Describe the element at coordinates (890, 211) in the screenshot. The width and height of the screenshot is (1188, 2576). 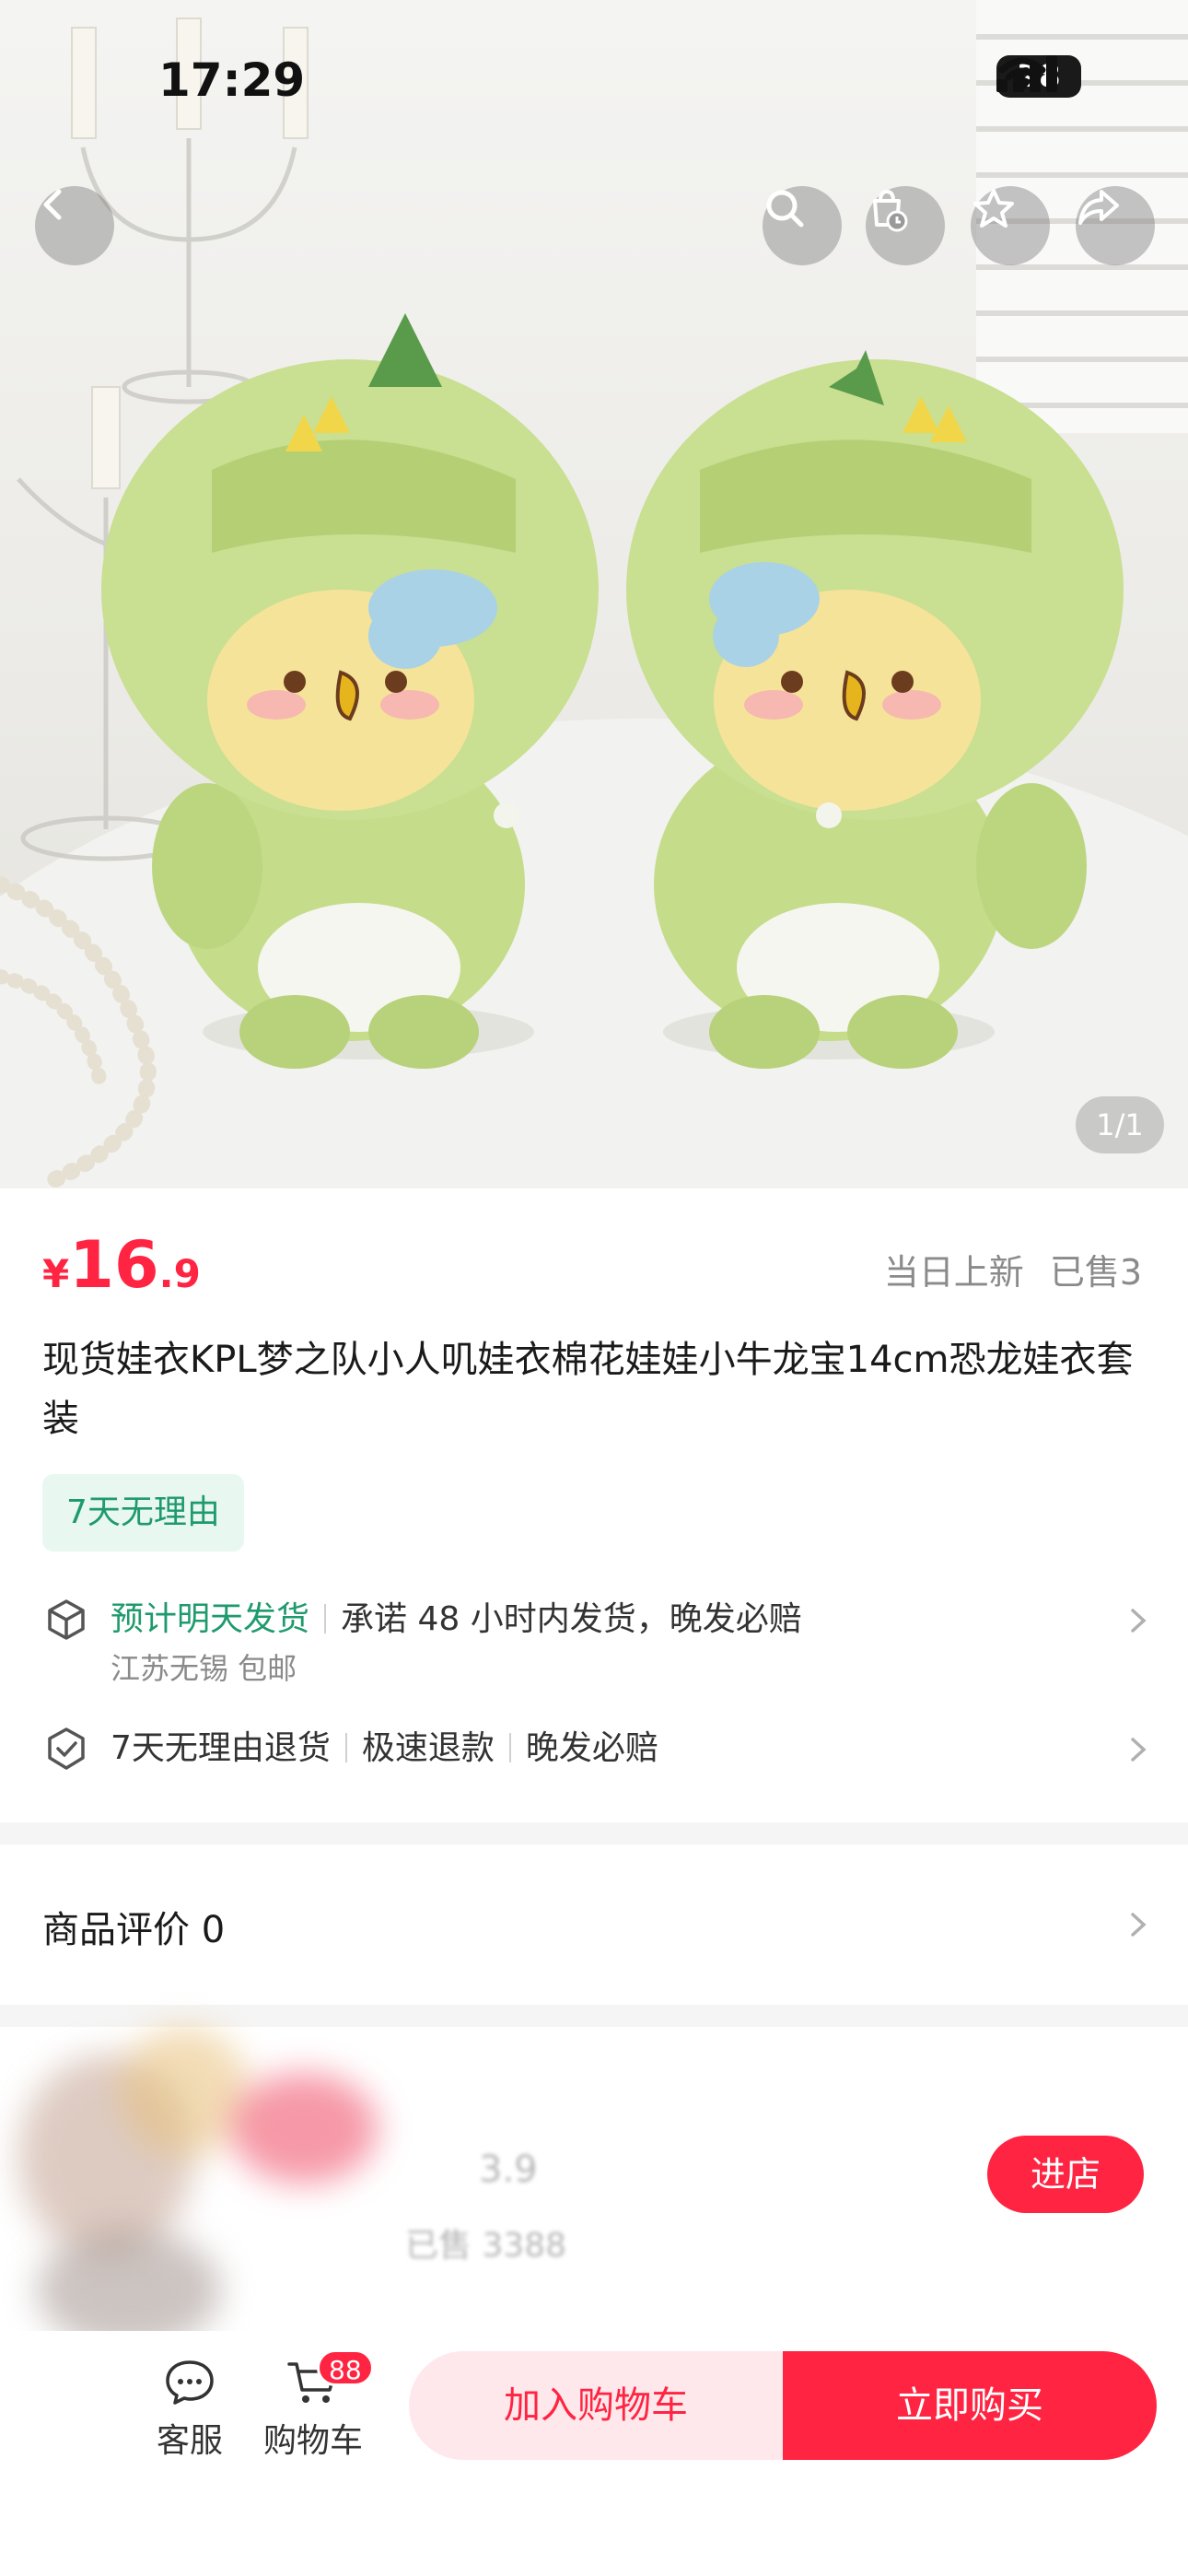
I see `cart-clock-icon` at that location.